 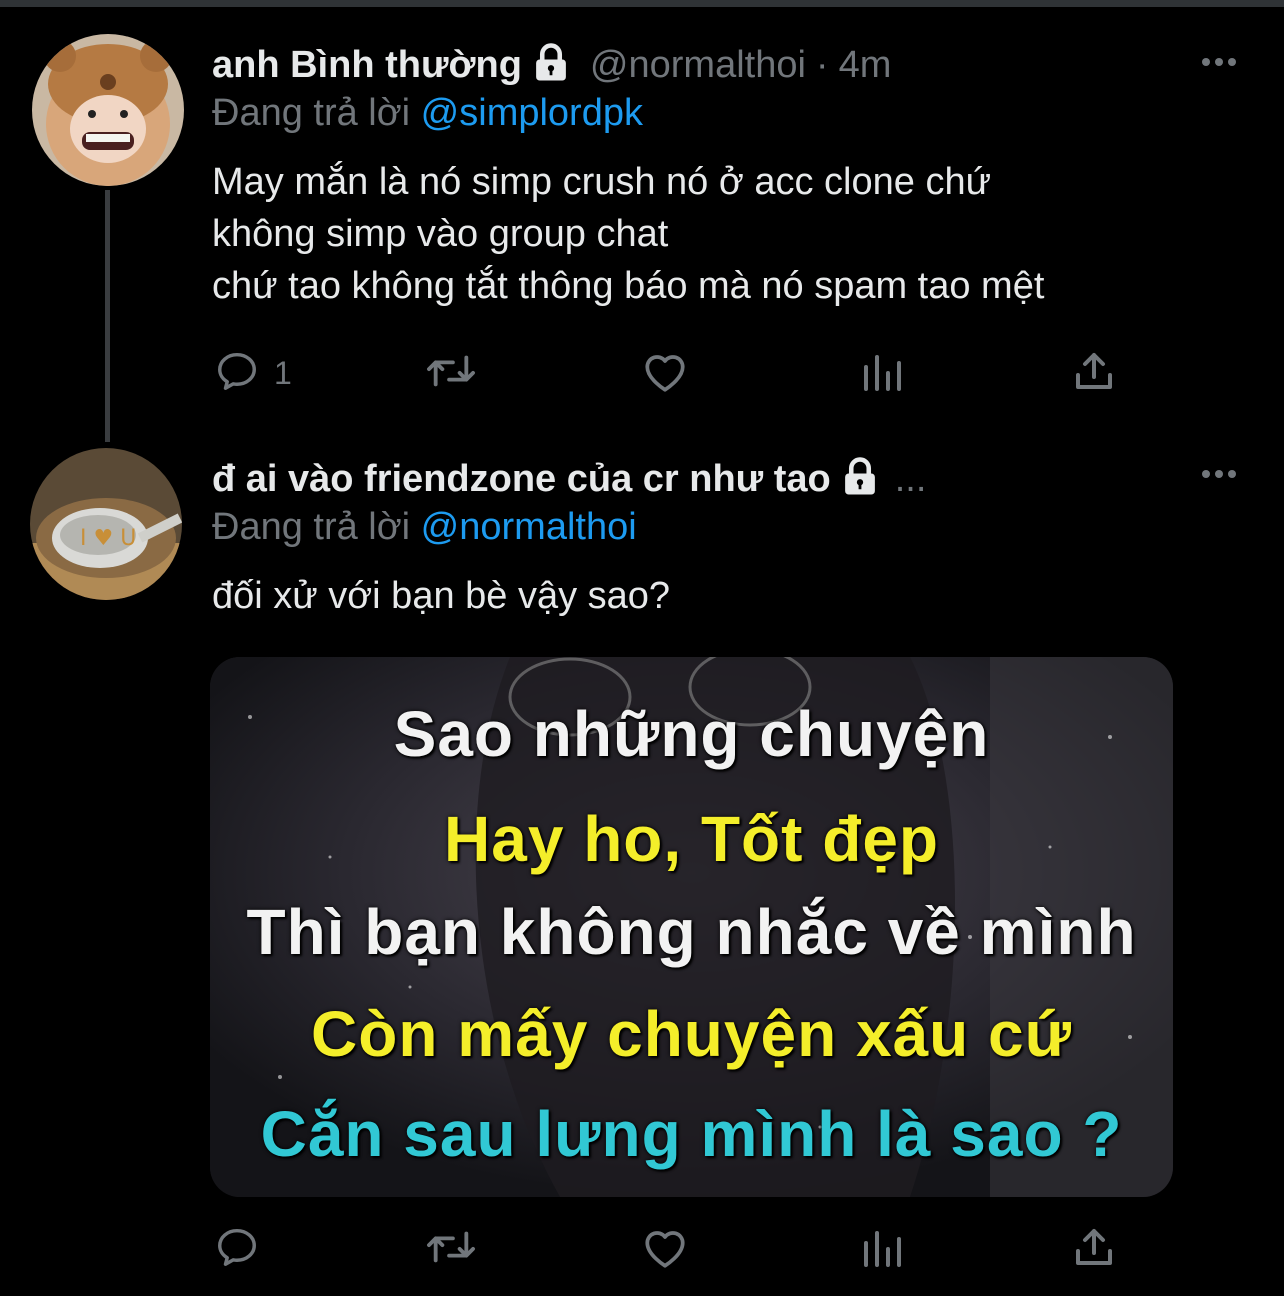 I want to click on tweet-header: anh Bình thường @normalthoi · 4m, so click(x=551, y=65).